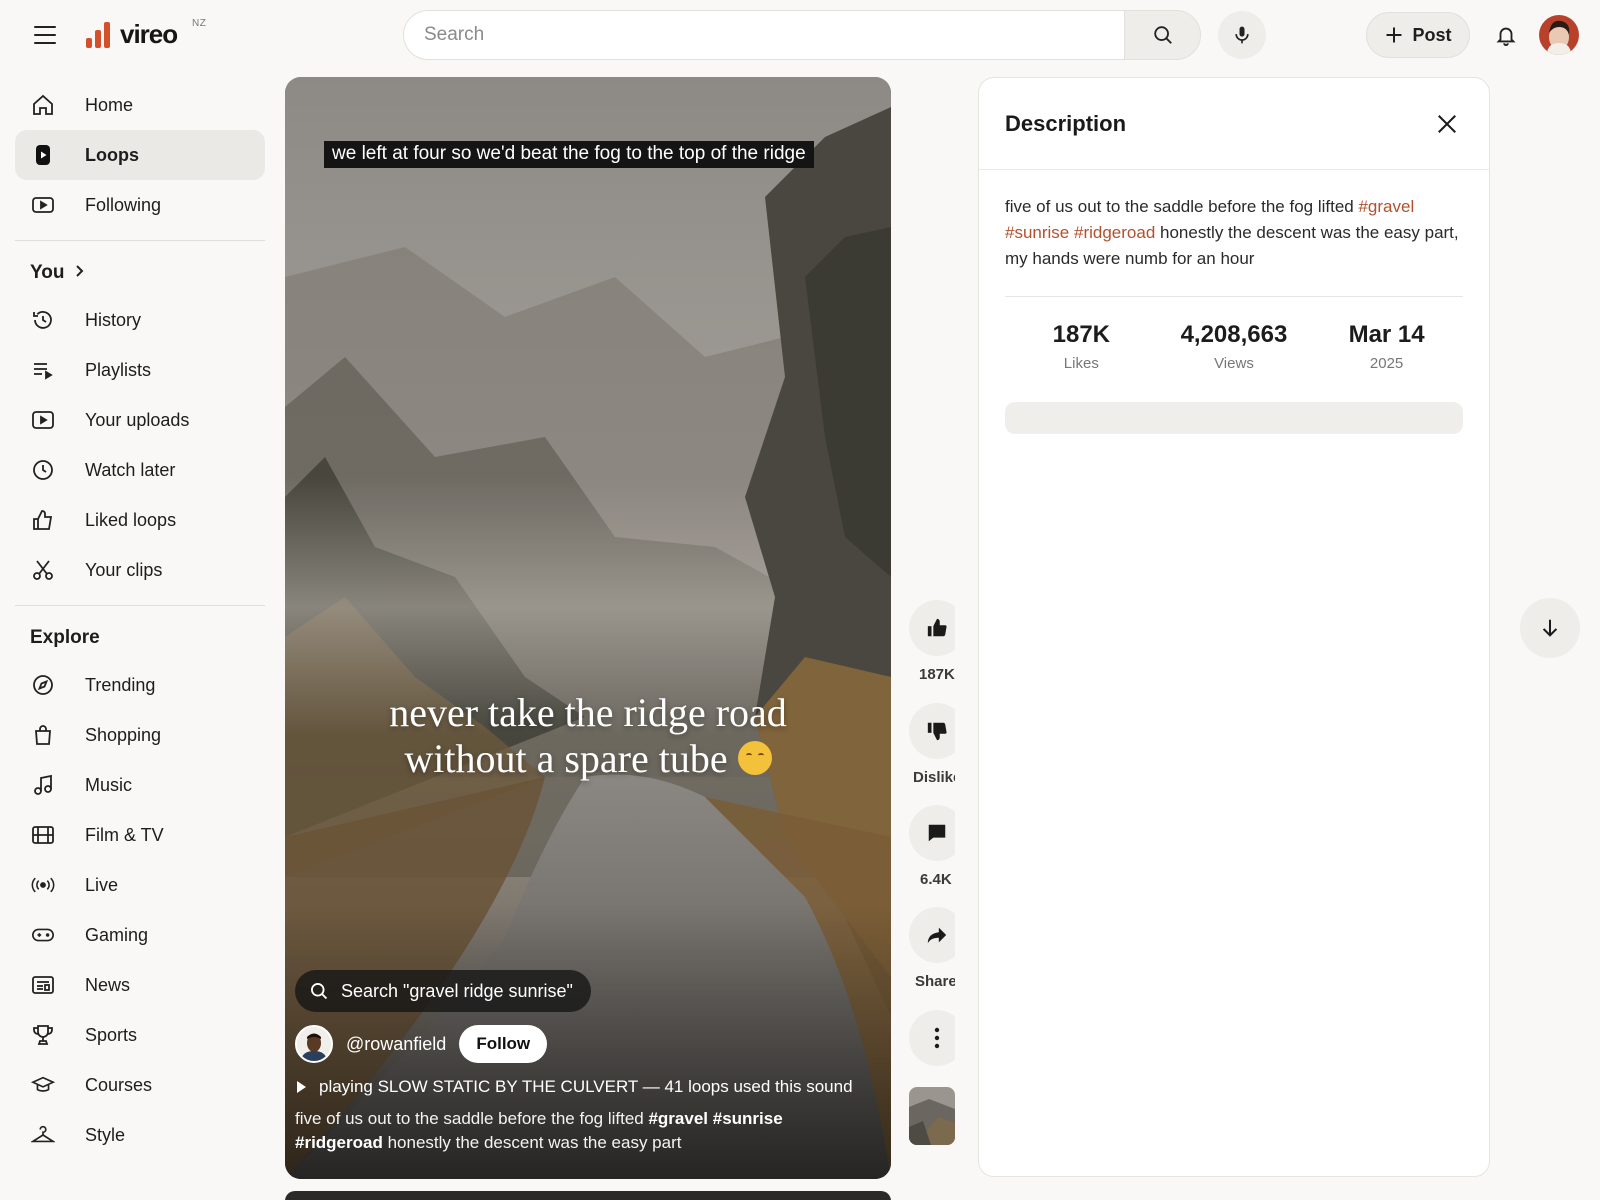 The image size is (1600, 1200). What do you see at coordinates (140, 420) in the screenshot?
I see `sidebar-item-your-uploads: Your uploads` at bounding box center [140, 420].